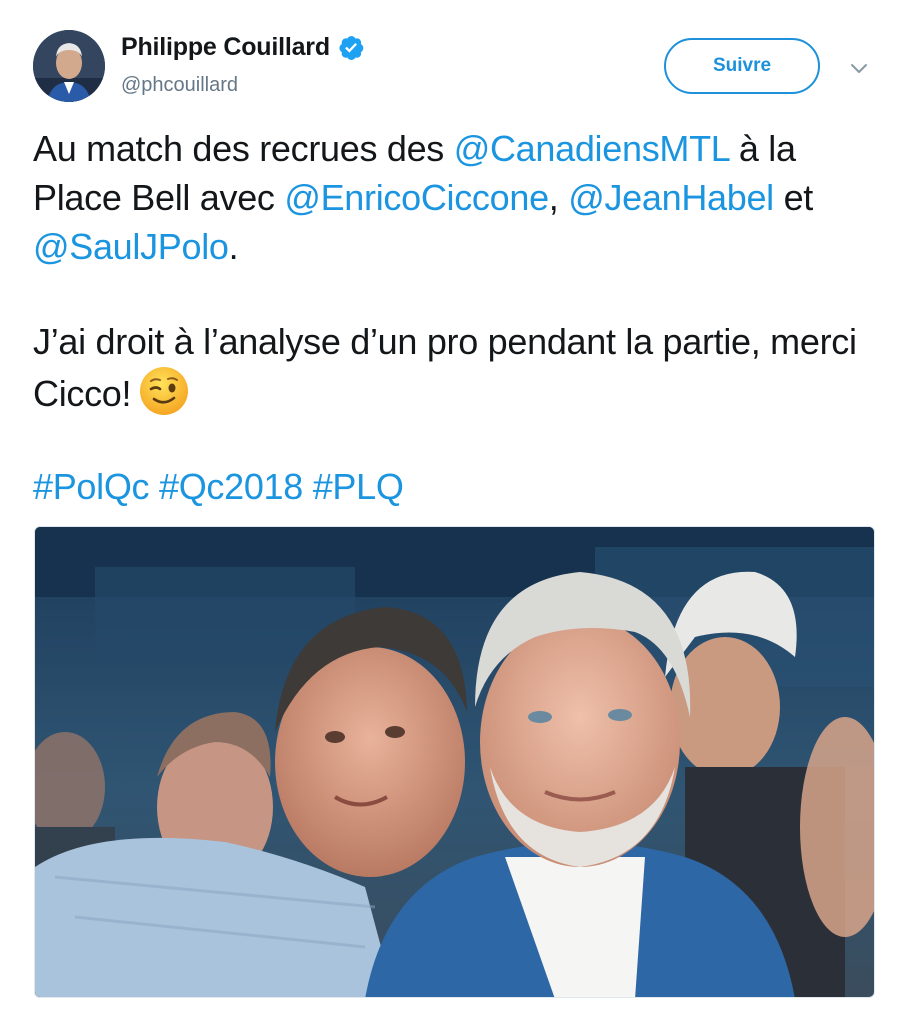 This screenshot has width=902, height=1012. What do you see at coordinates (451, 60) in the screenshot?
I see `tweet-header: Philippe Couillard @phcouillard Suivre` at bounding box center [451, 60].